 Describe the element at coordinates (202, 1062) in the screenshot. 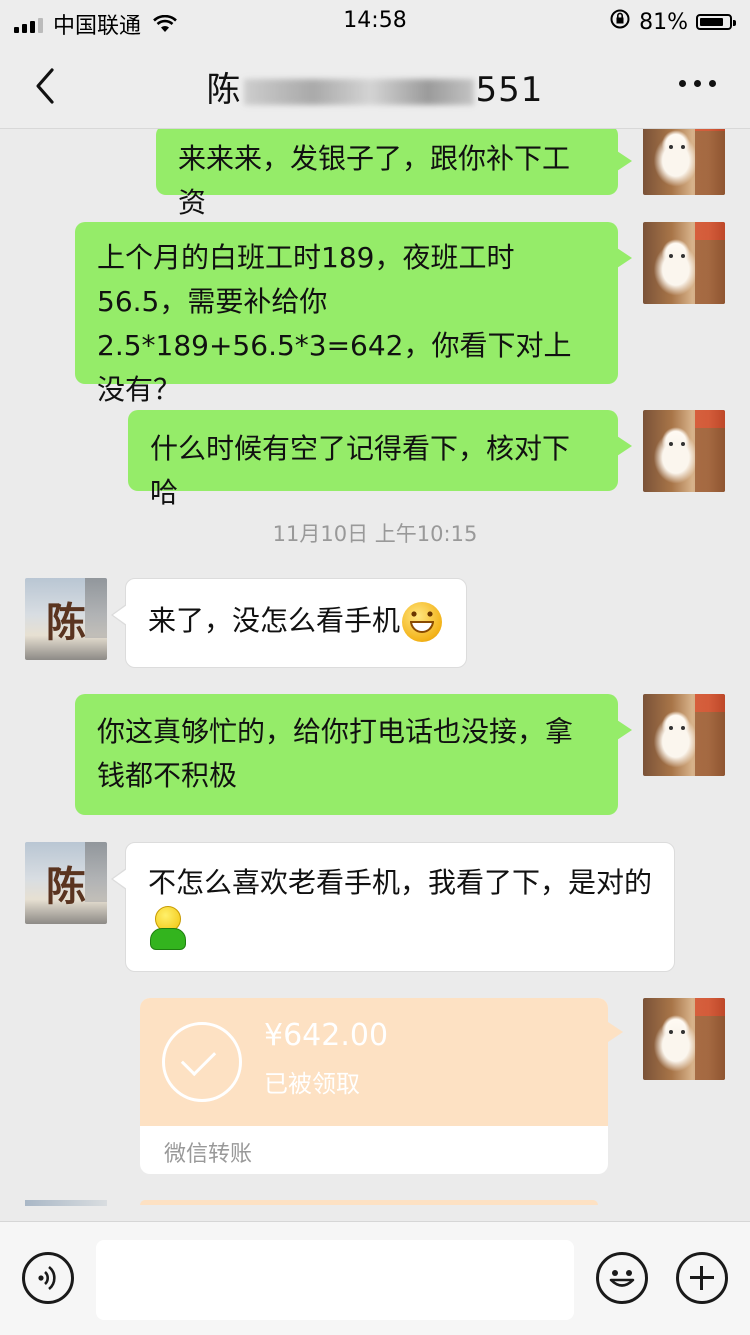

I see `check-circle-icon` at that location.